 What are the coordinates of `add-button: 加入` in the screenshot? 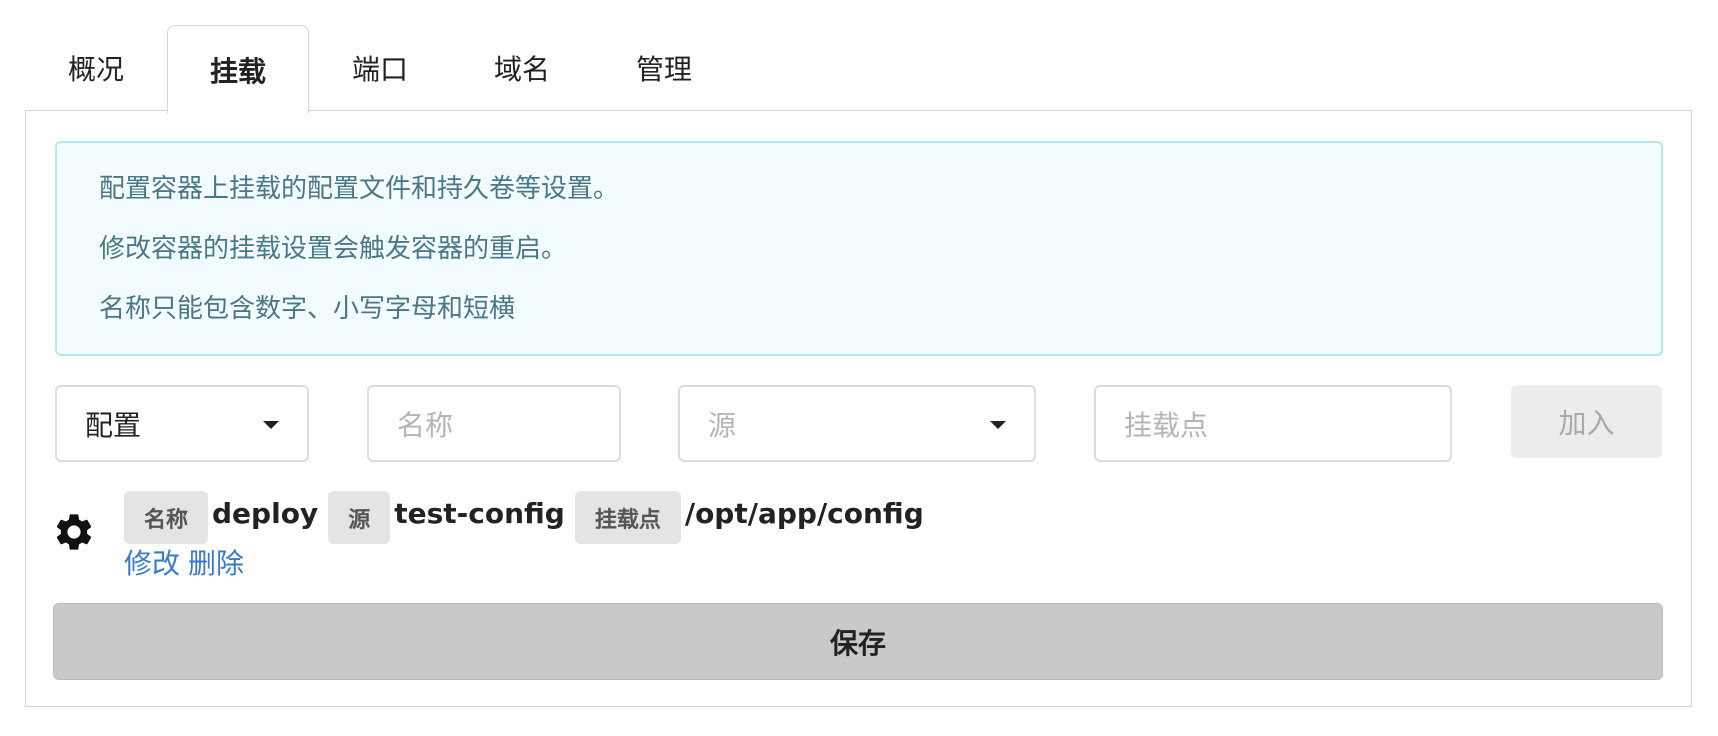 It's located at (1586, 421).